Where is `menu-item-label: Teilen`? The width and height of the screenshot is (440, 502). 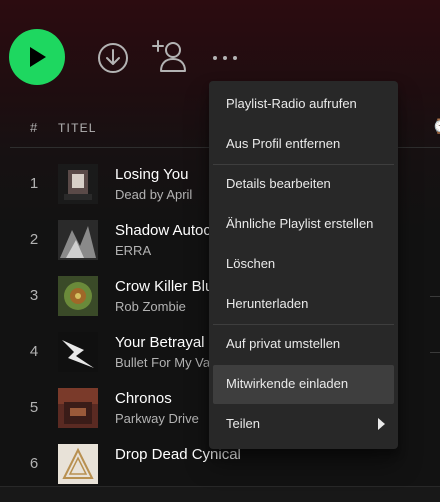
menu-item-label: Teilen is located at coordinates (243, 423).